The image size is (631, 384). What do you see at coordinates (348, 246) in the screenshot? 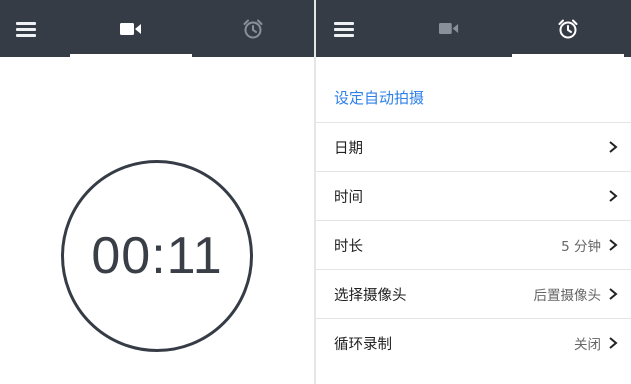
I see `setting-label: 时长` at bounding box center [348, 246].